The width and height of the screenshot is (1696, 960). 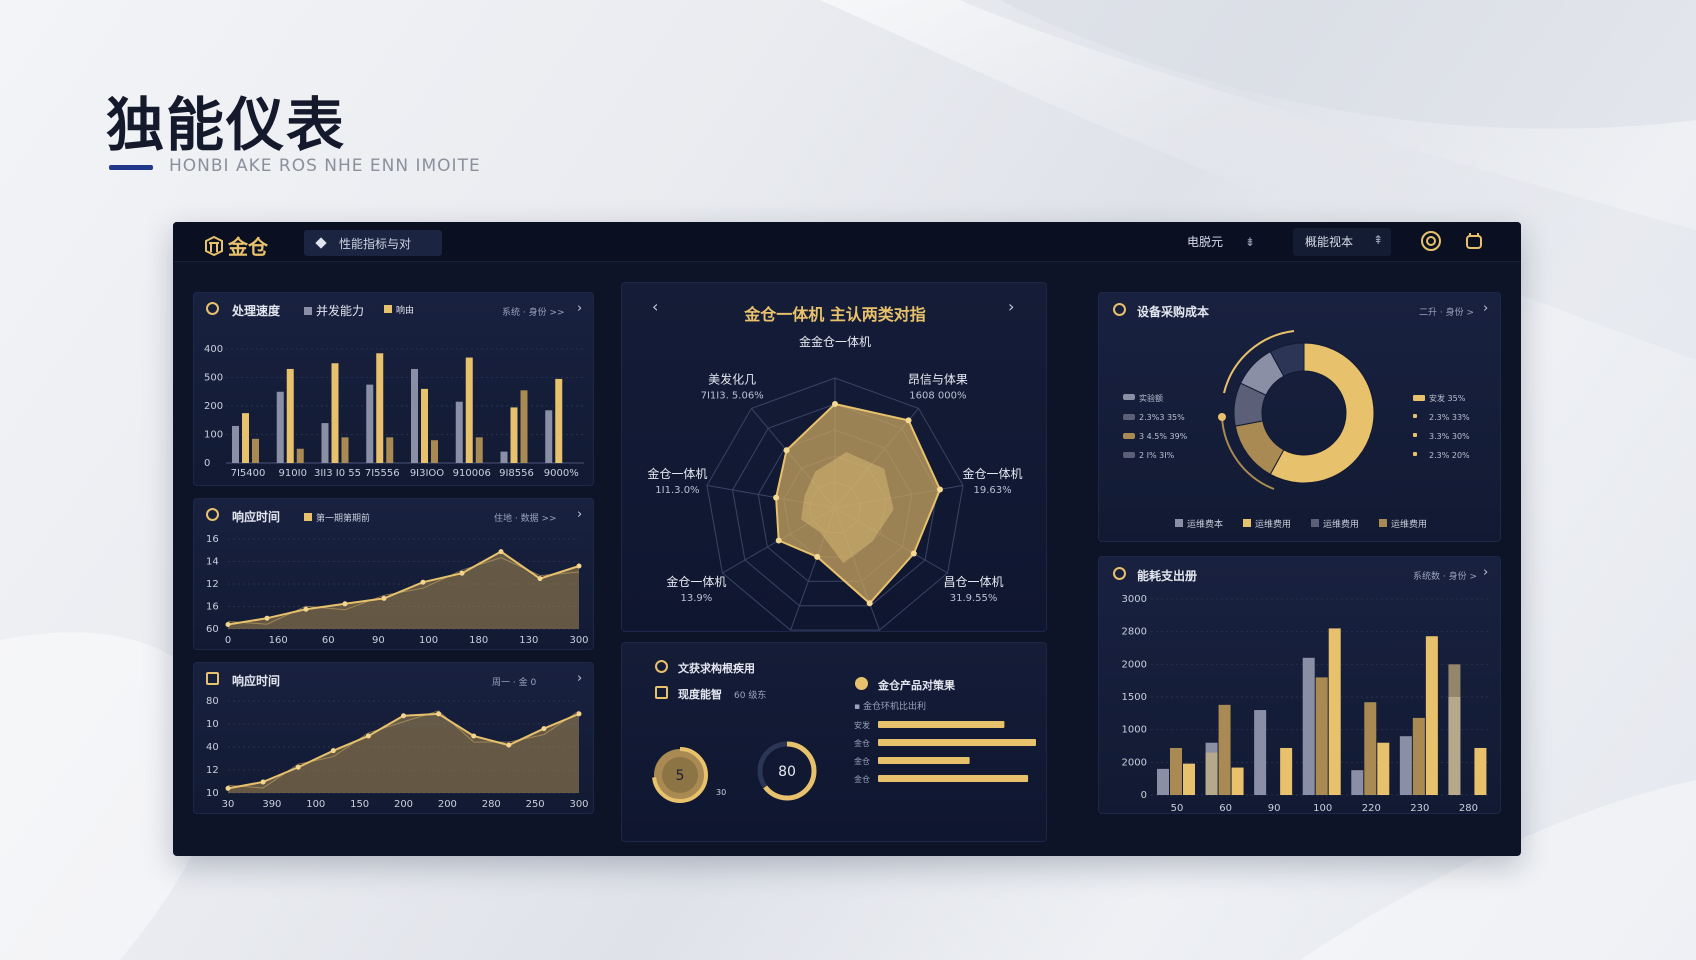 I want to click on bar-label: 金仓, so click(x=862, y=779).